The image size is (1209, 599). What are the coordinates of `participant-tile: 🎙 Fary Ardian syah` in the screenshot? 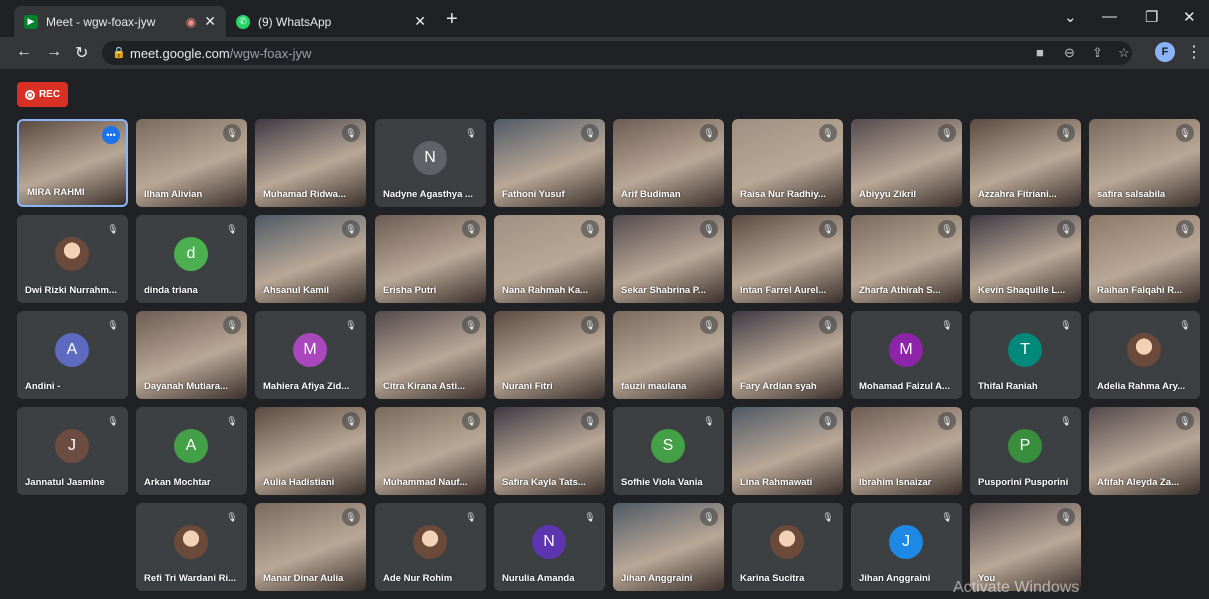 It's located at (787, 355).